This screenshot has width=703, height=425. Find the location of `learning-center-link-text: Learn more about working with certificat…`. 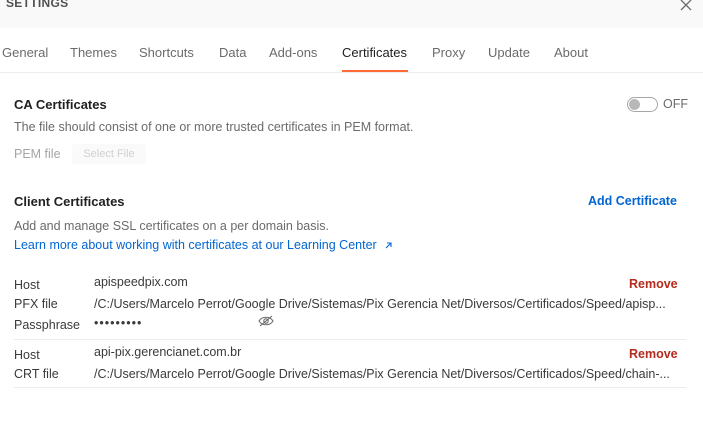

learning-center-link-text: Learn more about working with certificat… is located at coordinates (195, 245).